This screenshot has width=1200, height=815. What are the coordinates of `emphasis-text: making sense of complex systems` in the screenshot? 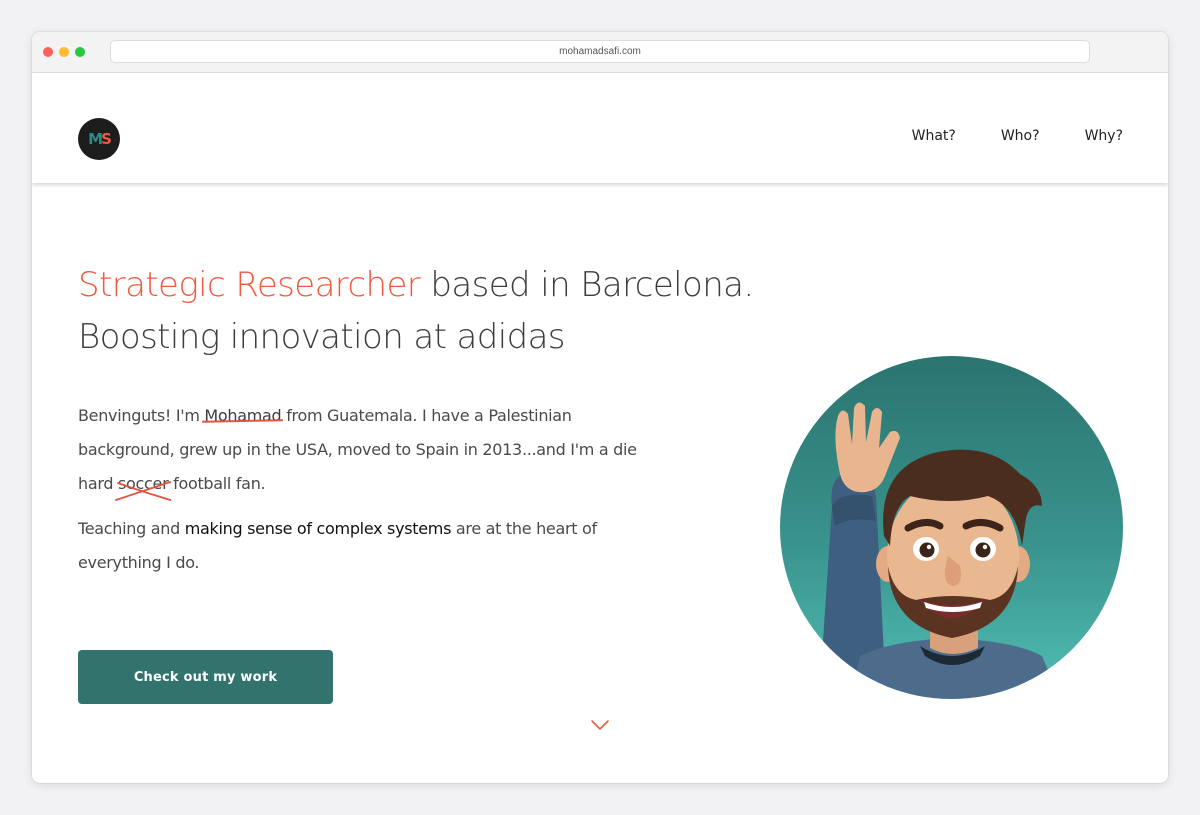 It's located at (318, 528).